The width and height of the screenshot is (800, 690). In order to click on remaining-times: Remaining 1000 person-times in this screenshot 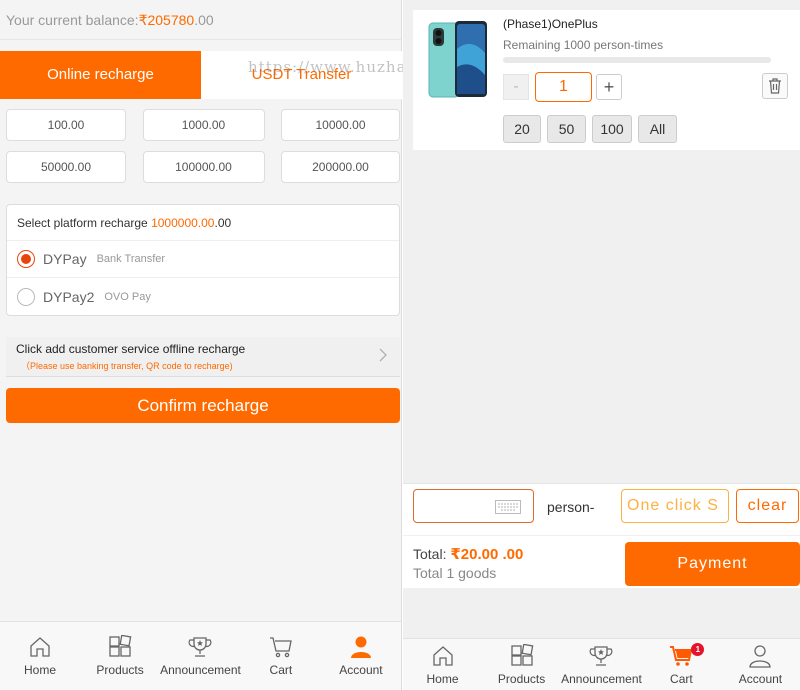, I will do `click(583, 45)`.